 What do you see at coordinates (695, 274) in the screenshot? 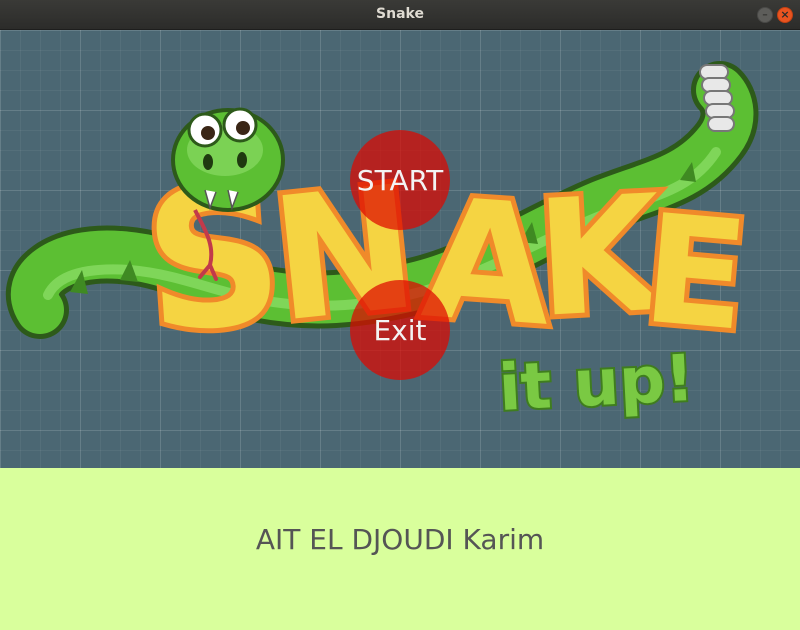
I see `svg-text: E` at bounding box center [695, 274].